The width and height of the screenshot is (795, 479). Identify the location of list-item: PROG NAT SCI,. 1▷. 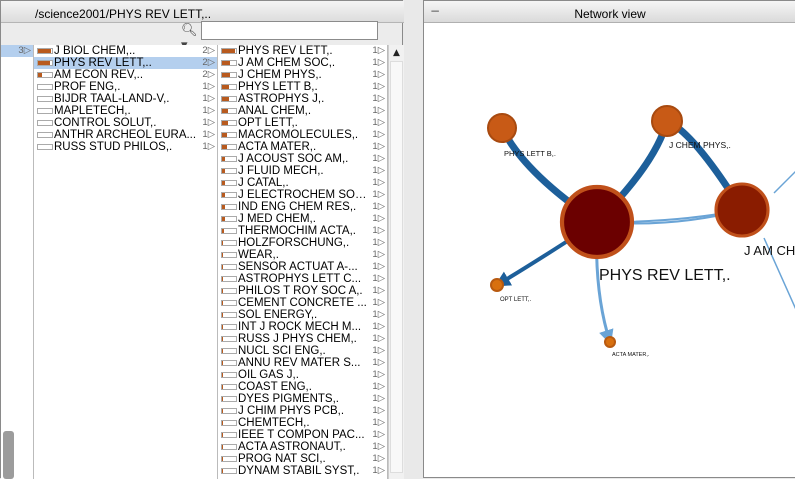
(302, 459).